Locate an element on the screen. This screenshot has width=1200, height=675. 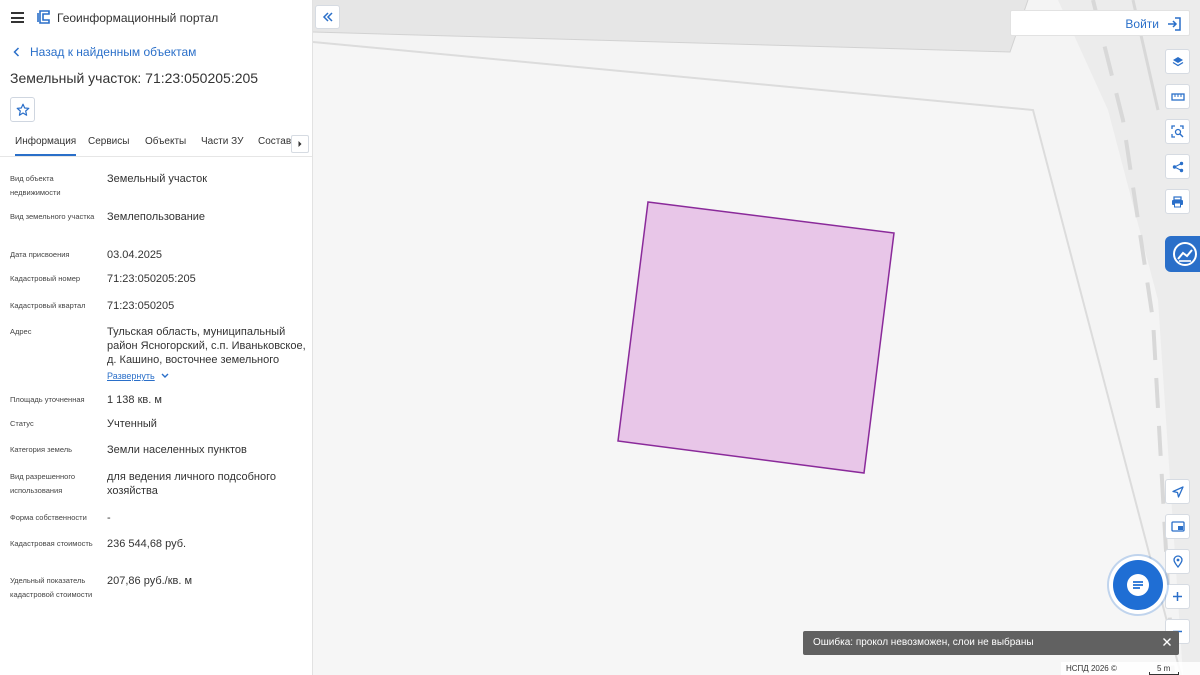
app-title: Геоинформационный портал is located at coordinates (138, 18).